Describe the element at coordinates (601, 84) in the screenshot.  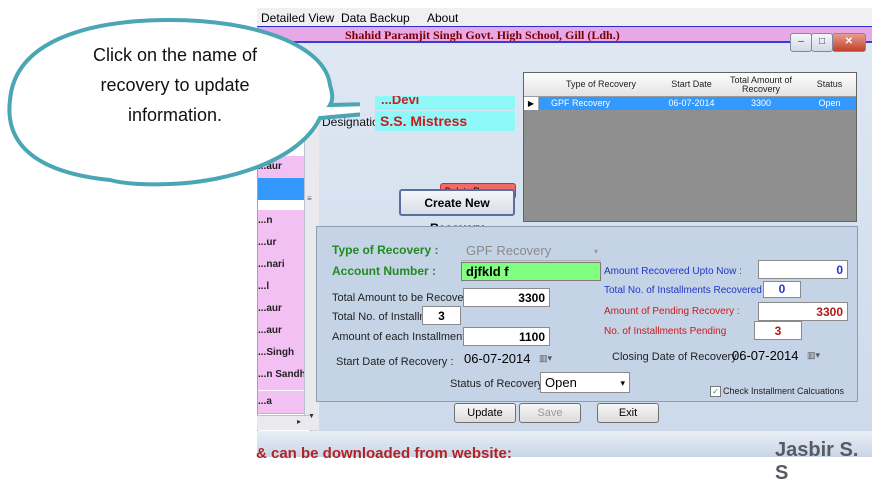
I see `grid-col-type: Type of Recovery` at that location.